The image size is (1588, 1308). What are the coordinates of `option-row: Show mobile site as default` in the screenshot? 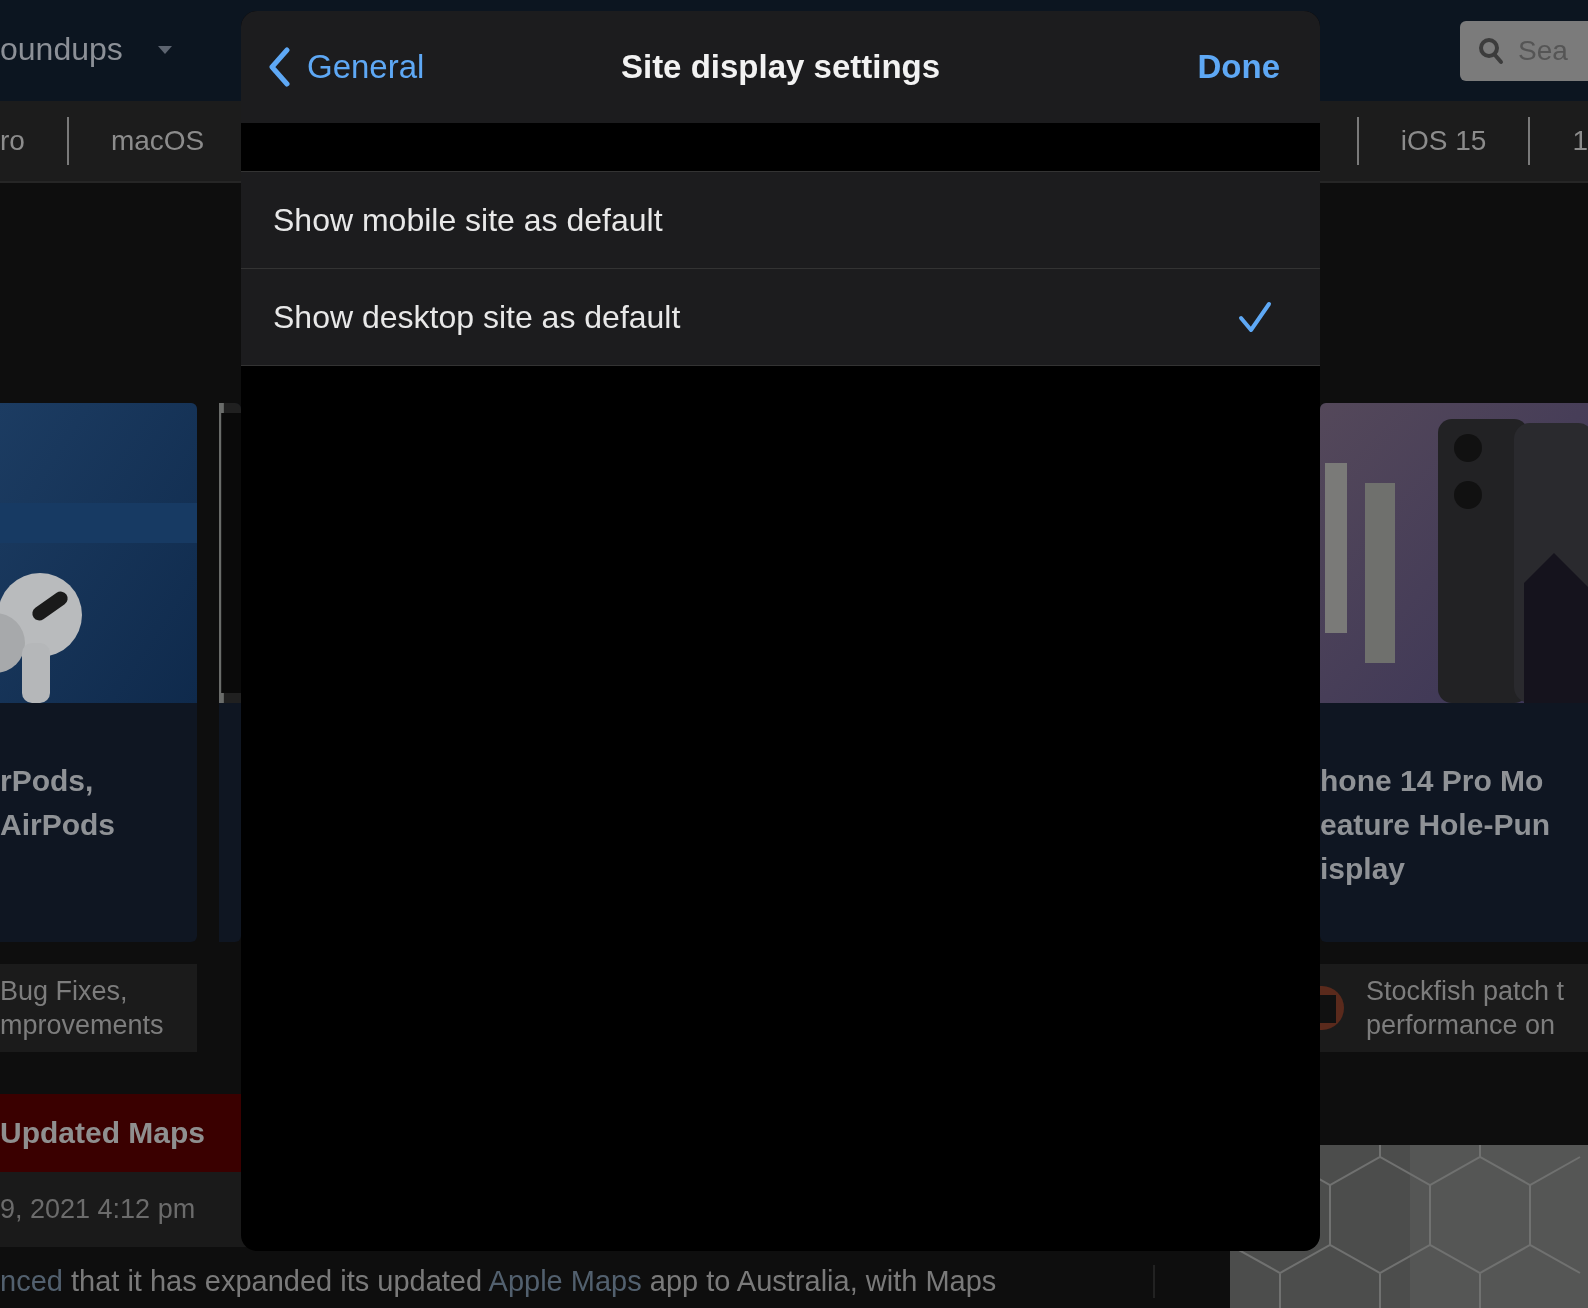 It's located at (780, 220).